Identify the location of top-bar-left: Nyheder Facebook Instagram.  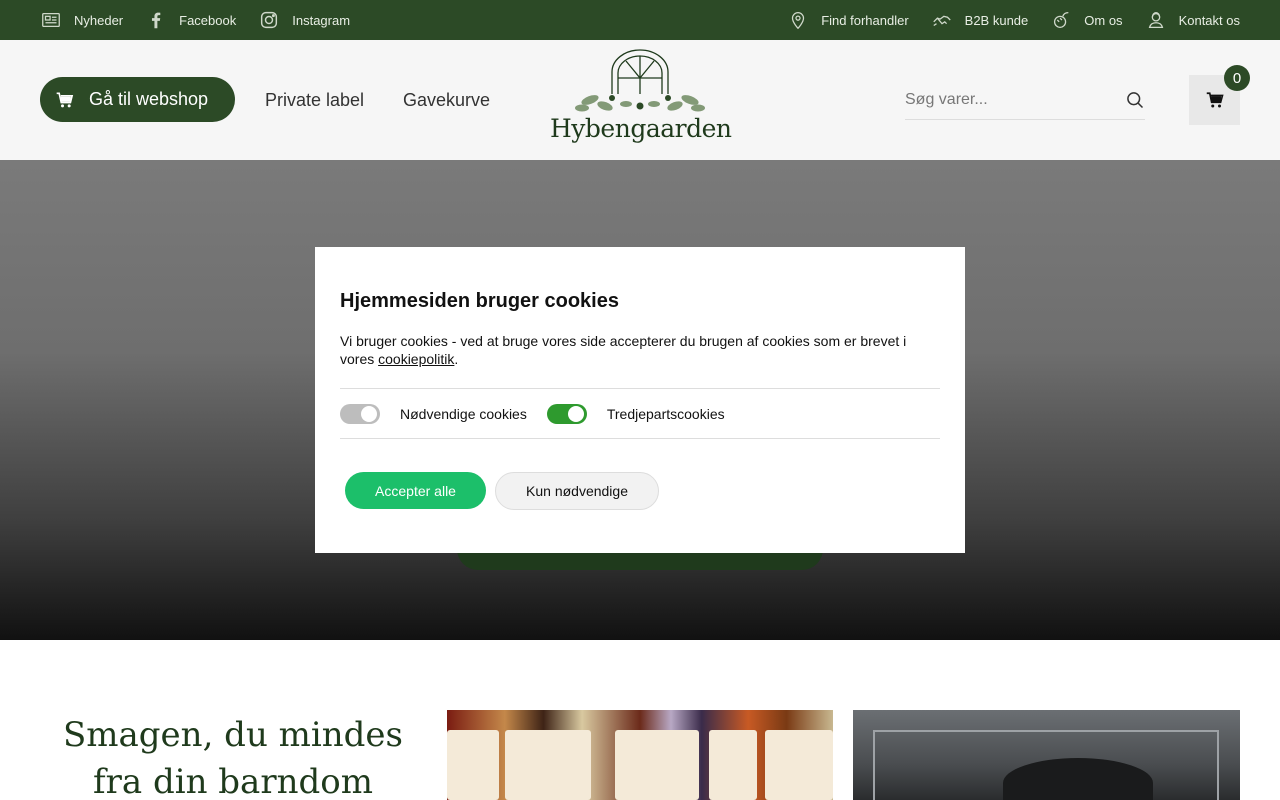
(195, 20).